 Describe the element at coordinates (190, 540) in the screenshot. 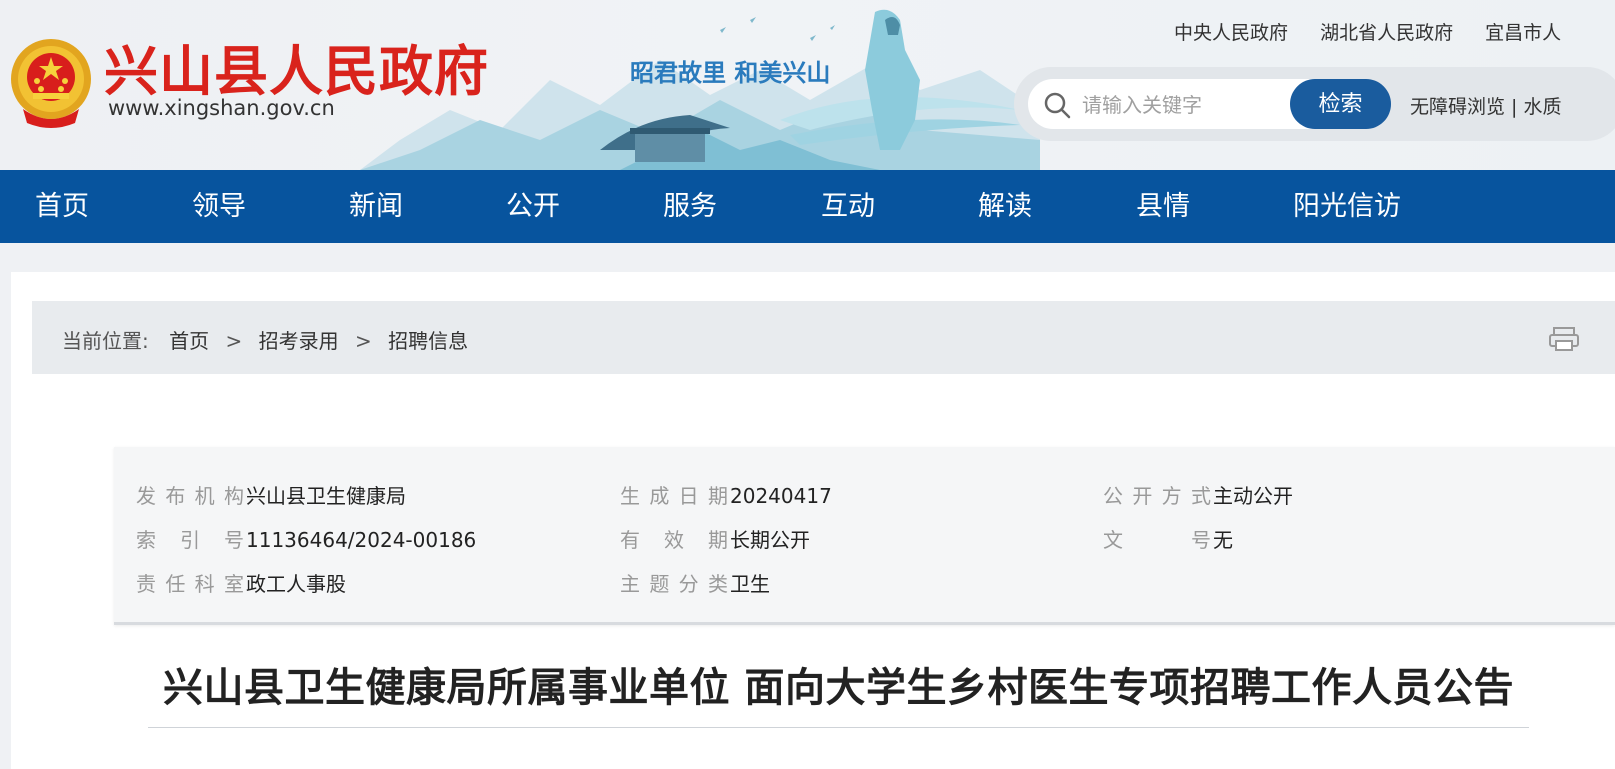

I see `meta-key: 索引号` at that location.